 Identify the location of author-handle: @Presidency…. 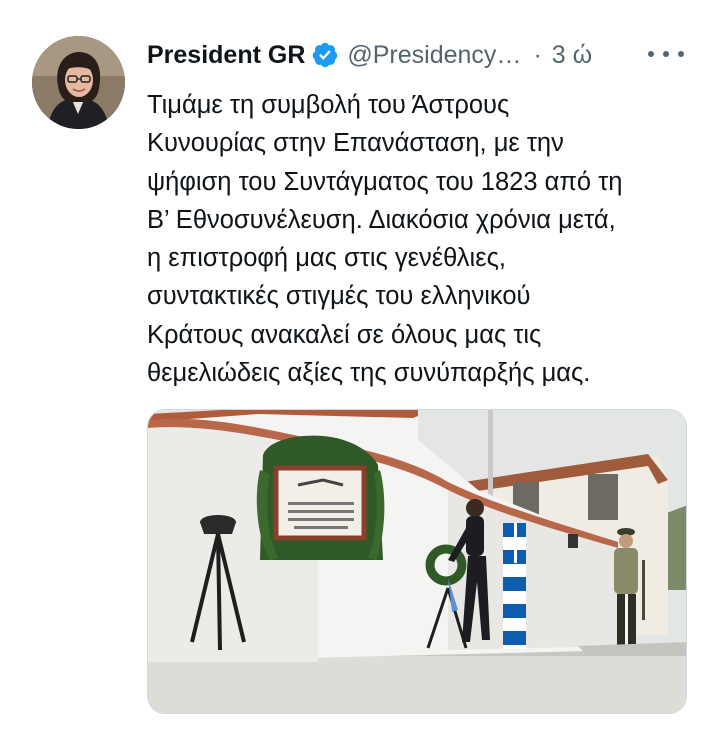
(434, 55).